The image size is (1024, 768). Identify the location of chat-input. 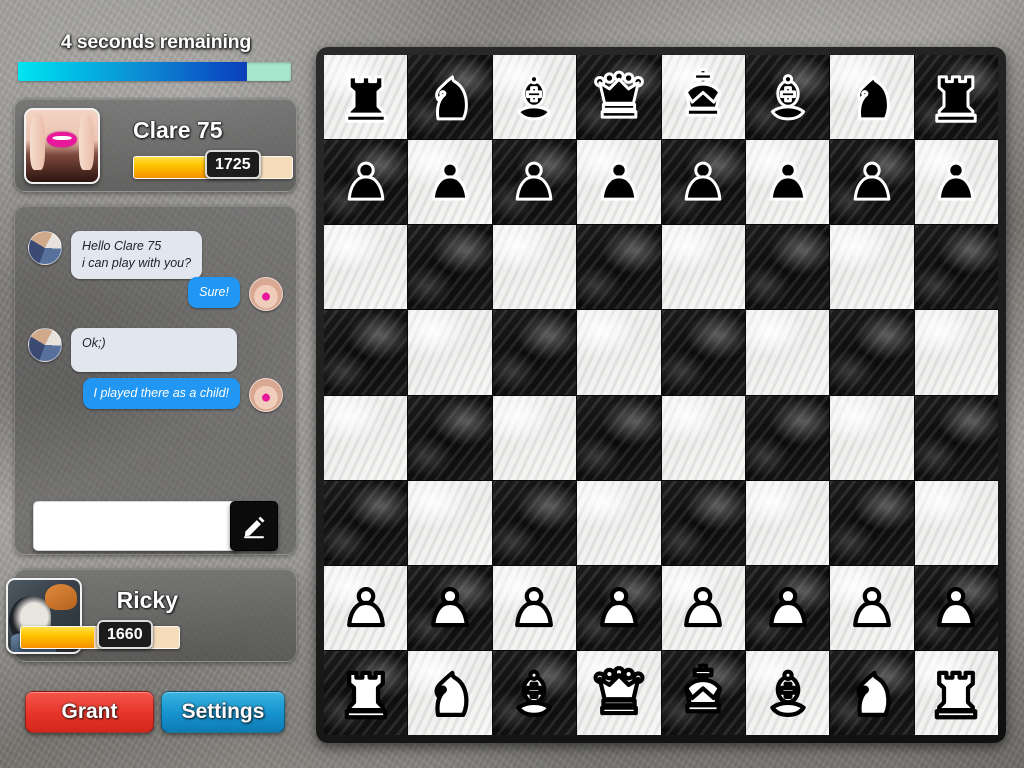
(137, 526).